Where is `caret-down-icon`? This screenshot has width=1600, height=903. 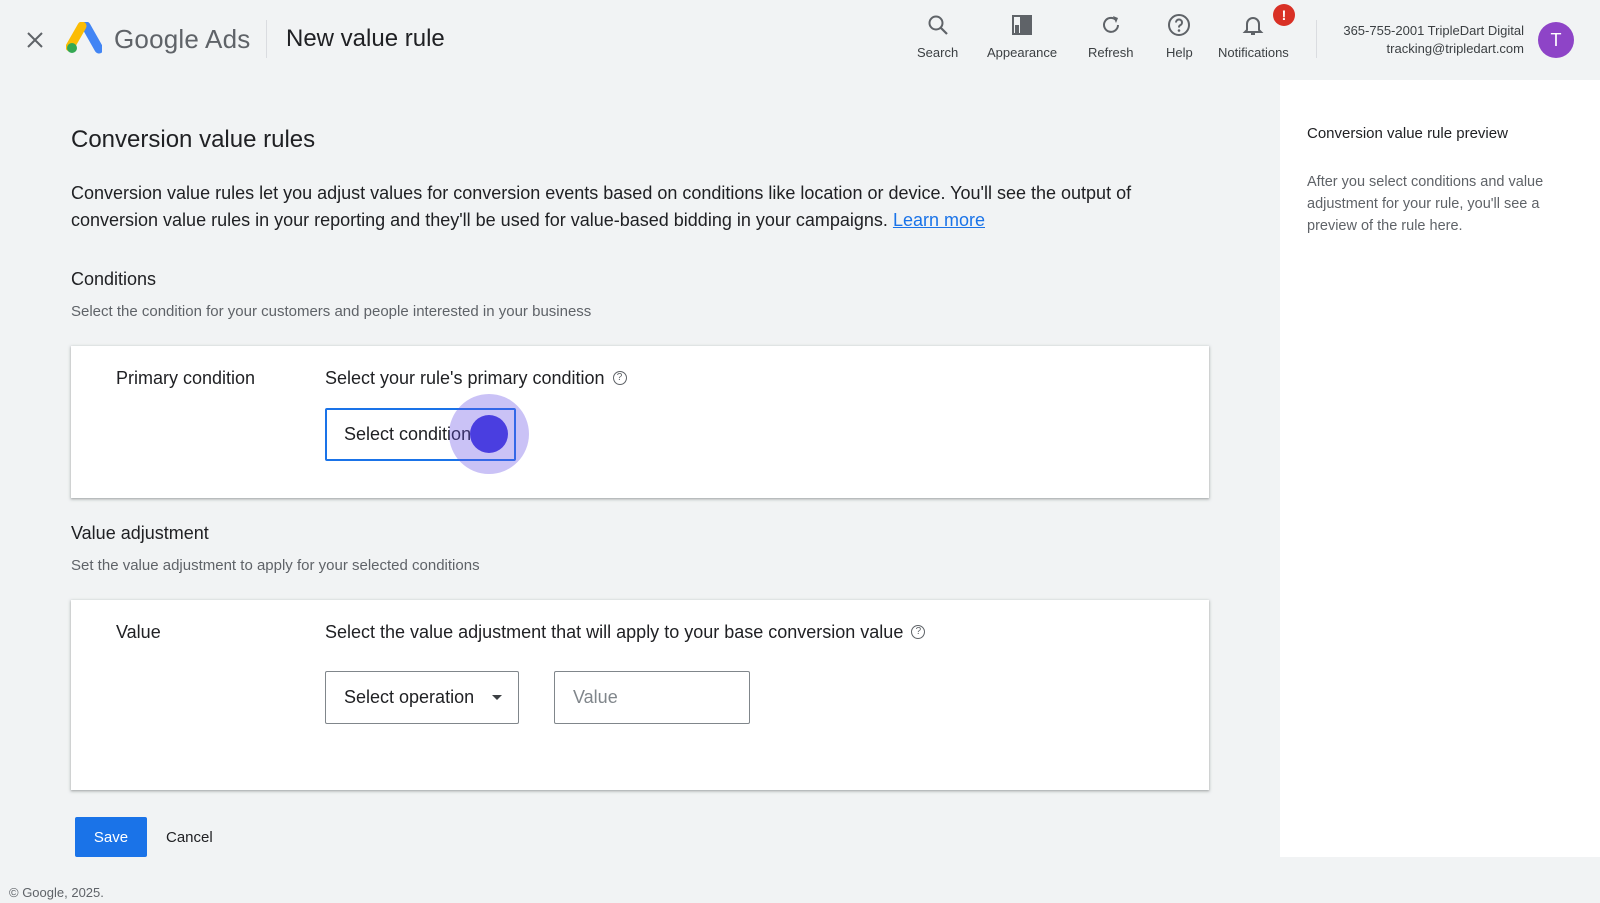
caret-down-icon is located at coordinates (497, 697).